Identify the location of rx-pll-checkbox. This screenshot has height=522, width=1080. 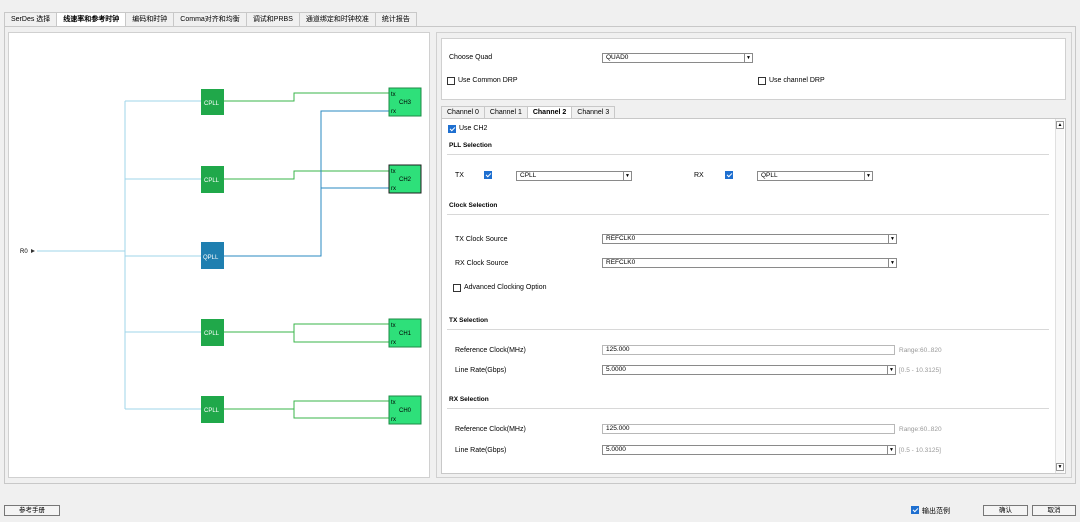
(729, 175).